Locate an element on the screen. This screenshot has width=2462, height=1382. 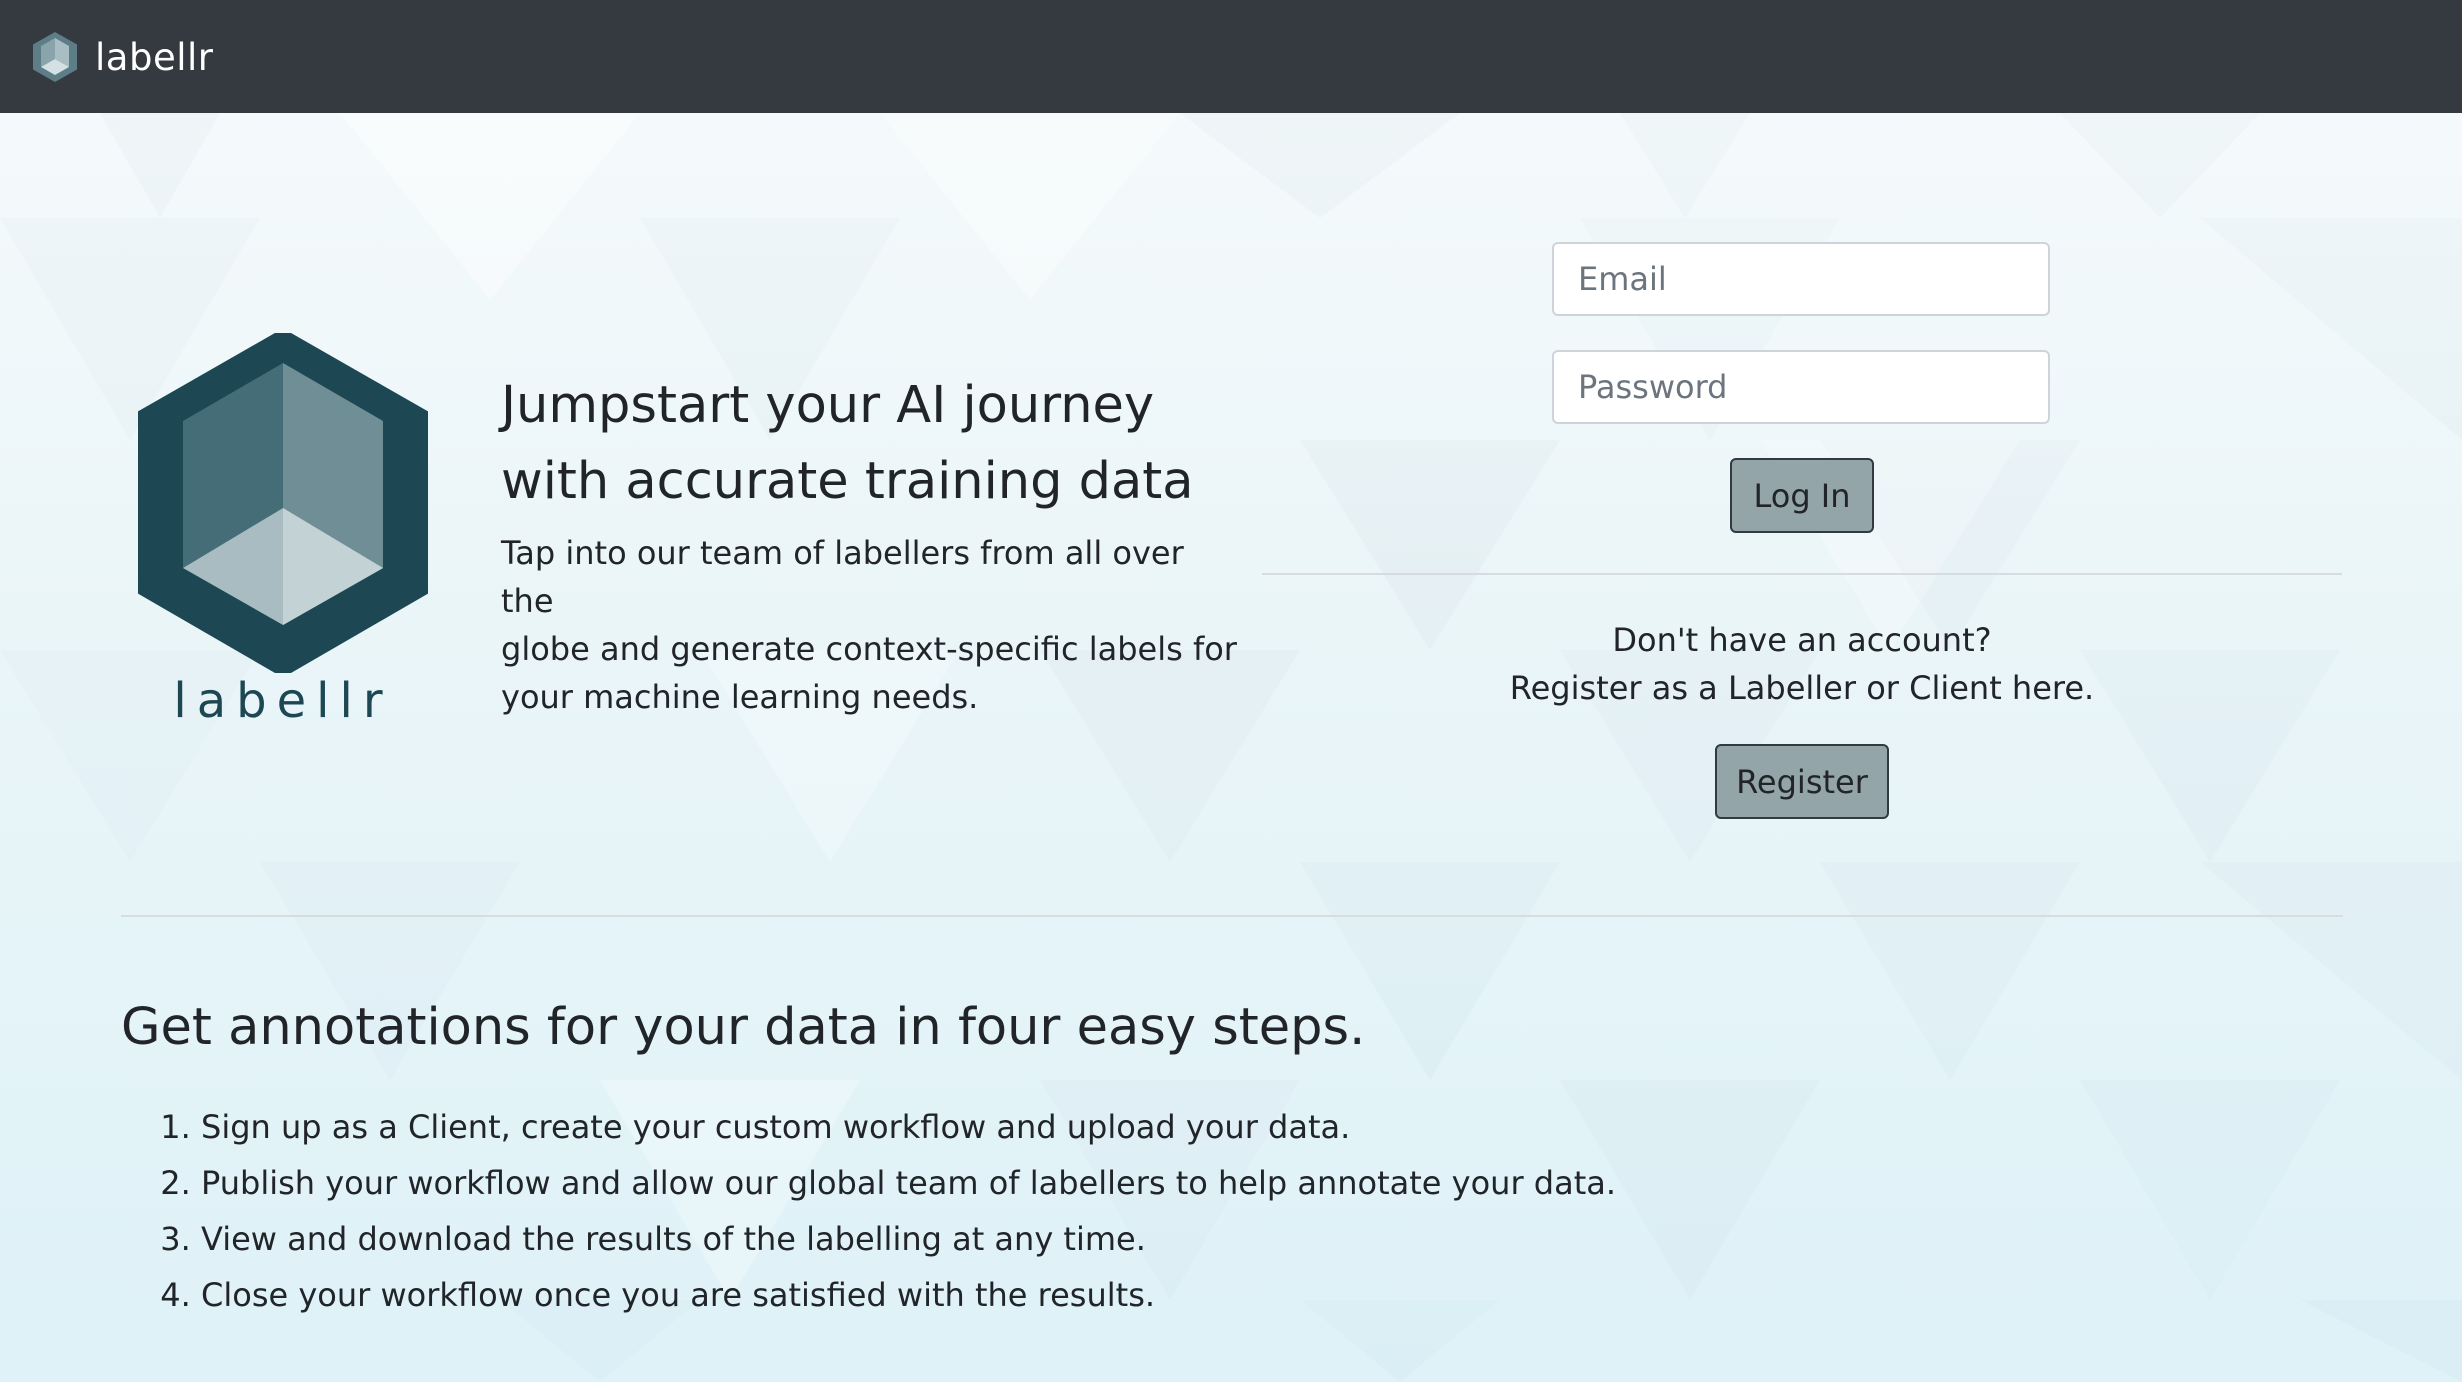
hero-desc-line3: your machine learning needs. is located at coordinates (740, 697).